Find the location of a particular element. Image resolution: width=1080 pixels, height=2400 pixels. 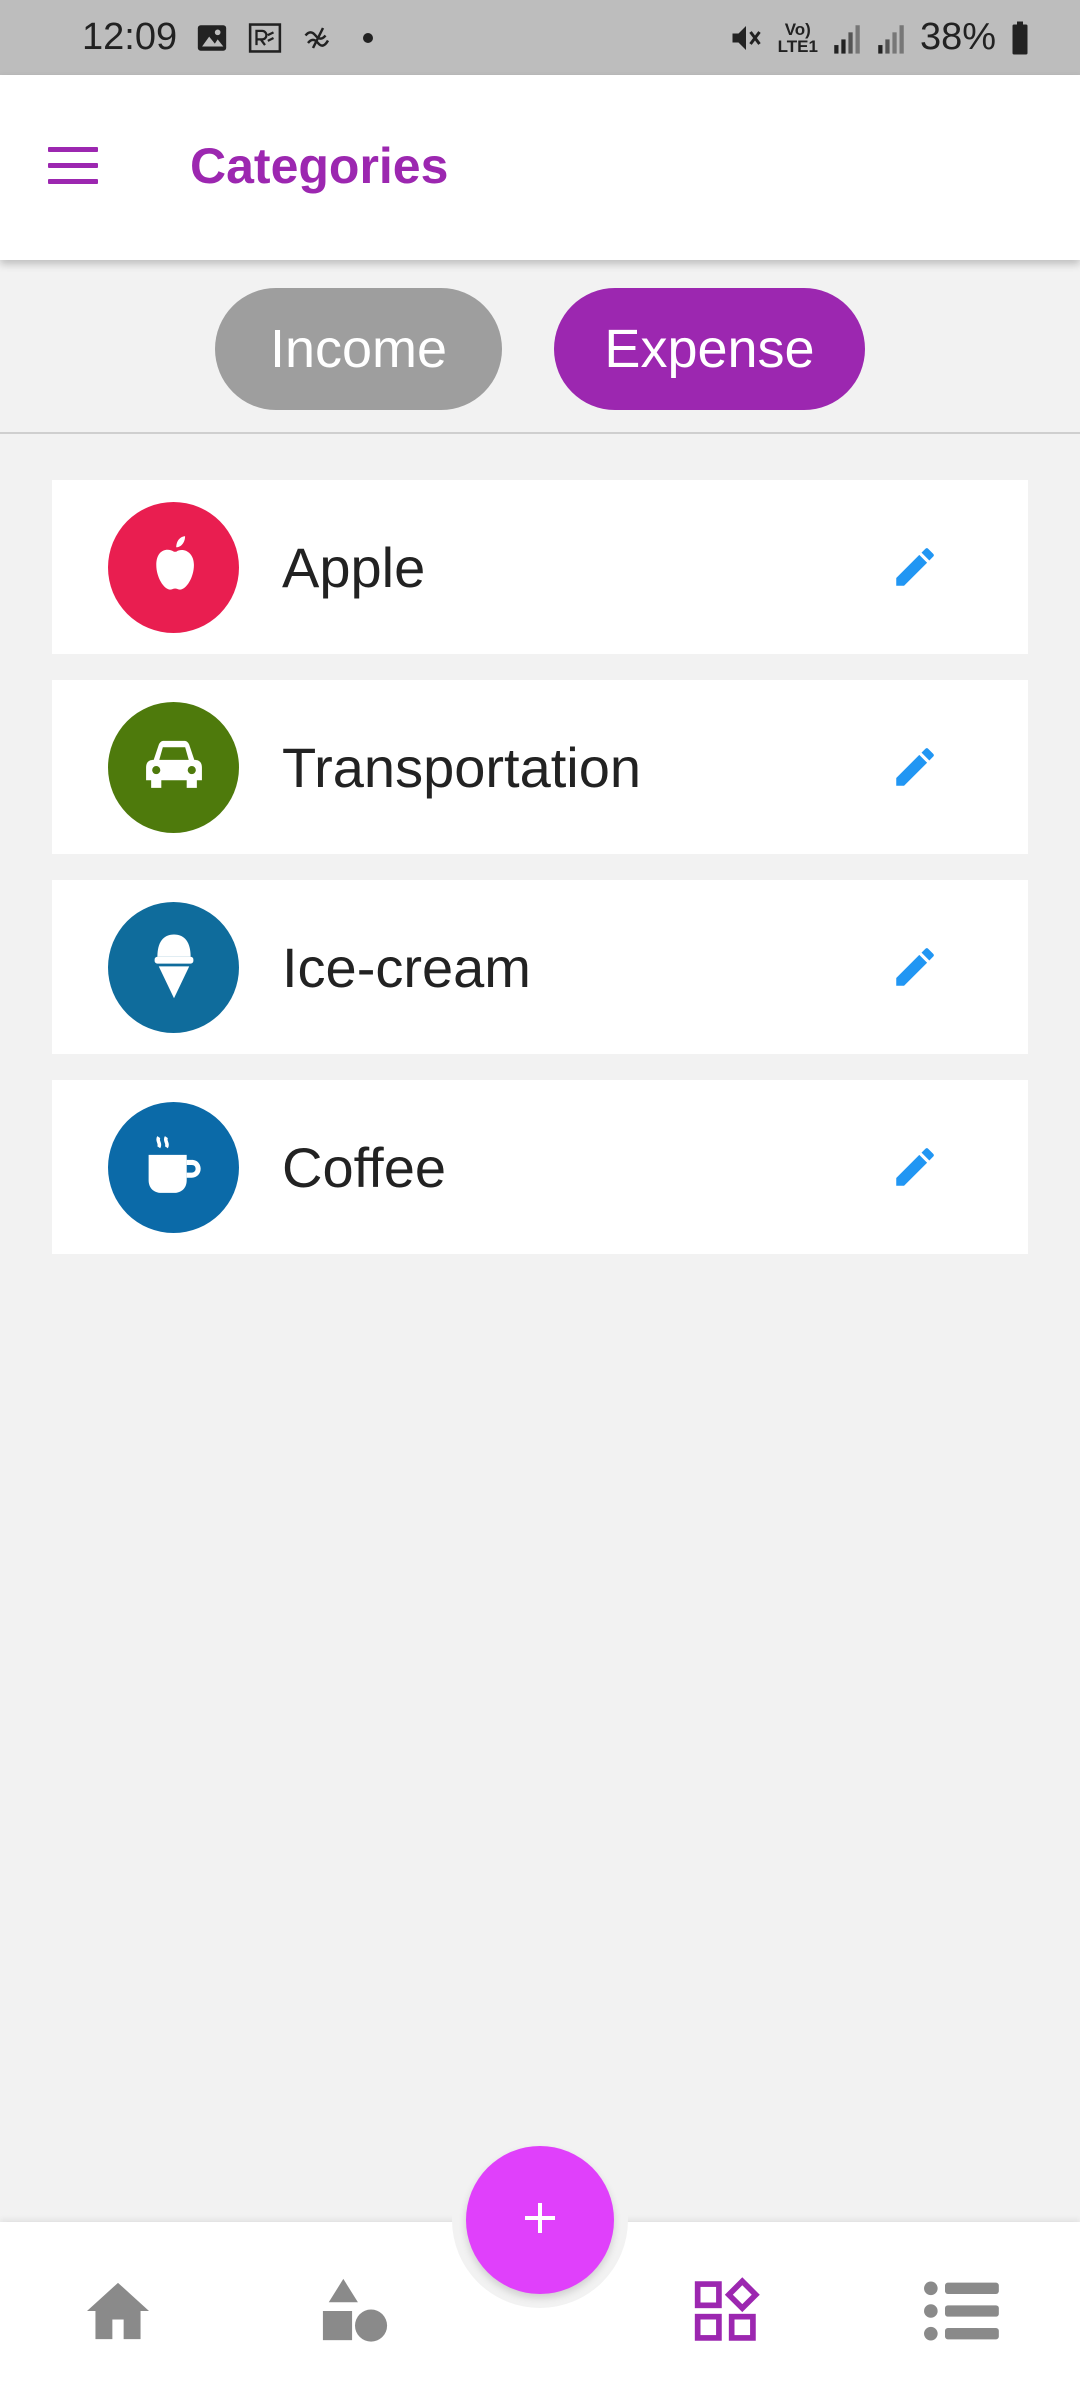

lte-bottom: LTE1 is located at coordinates (797, 46).